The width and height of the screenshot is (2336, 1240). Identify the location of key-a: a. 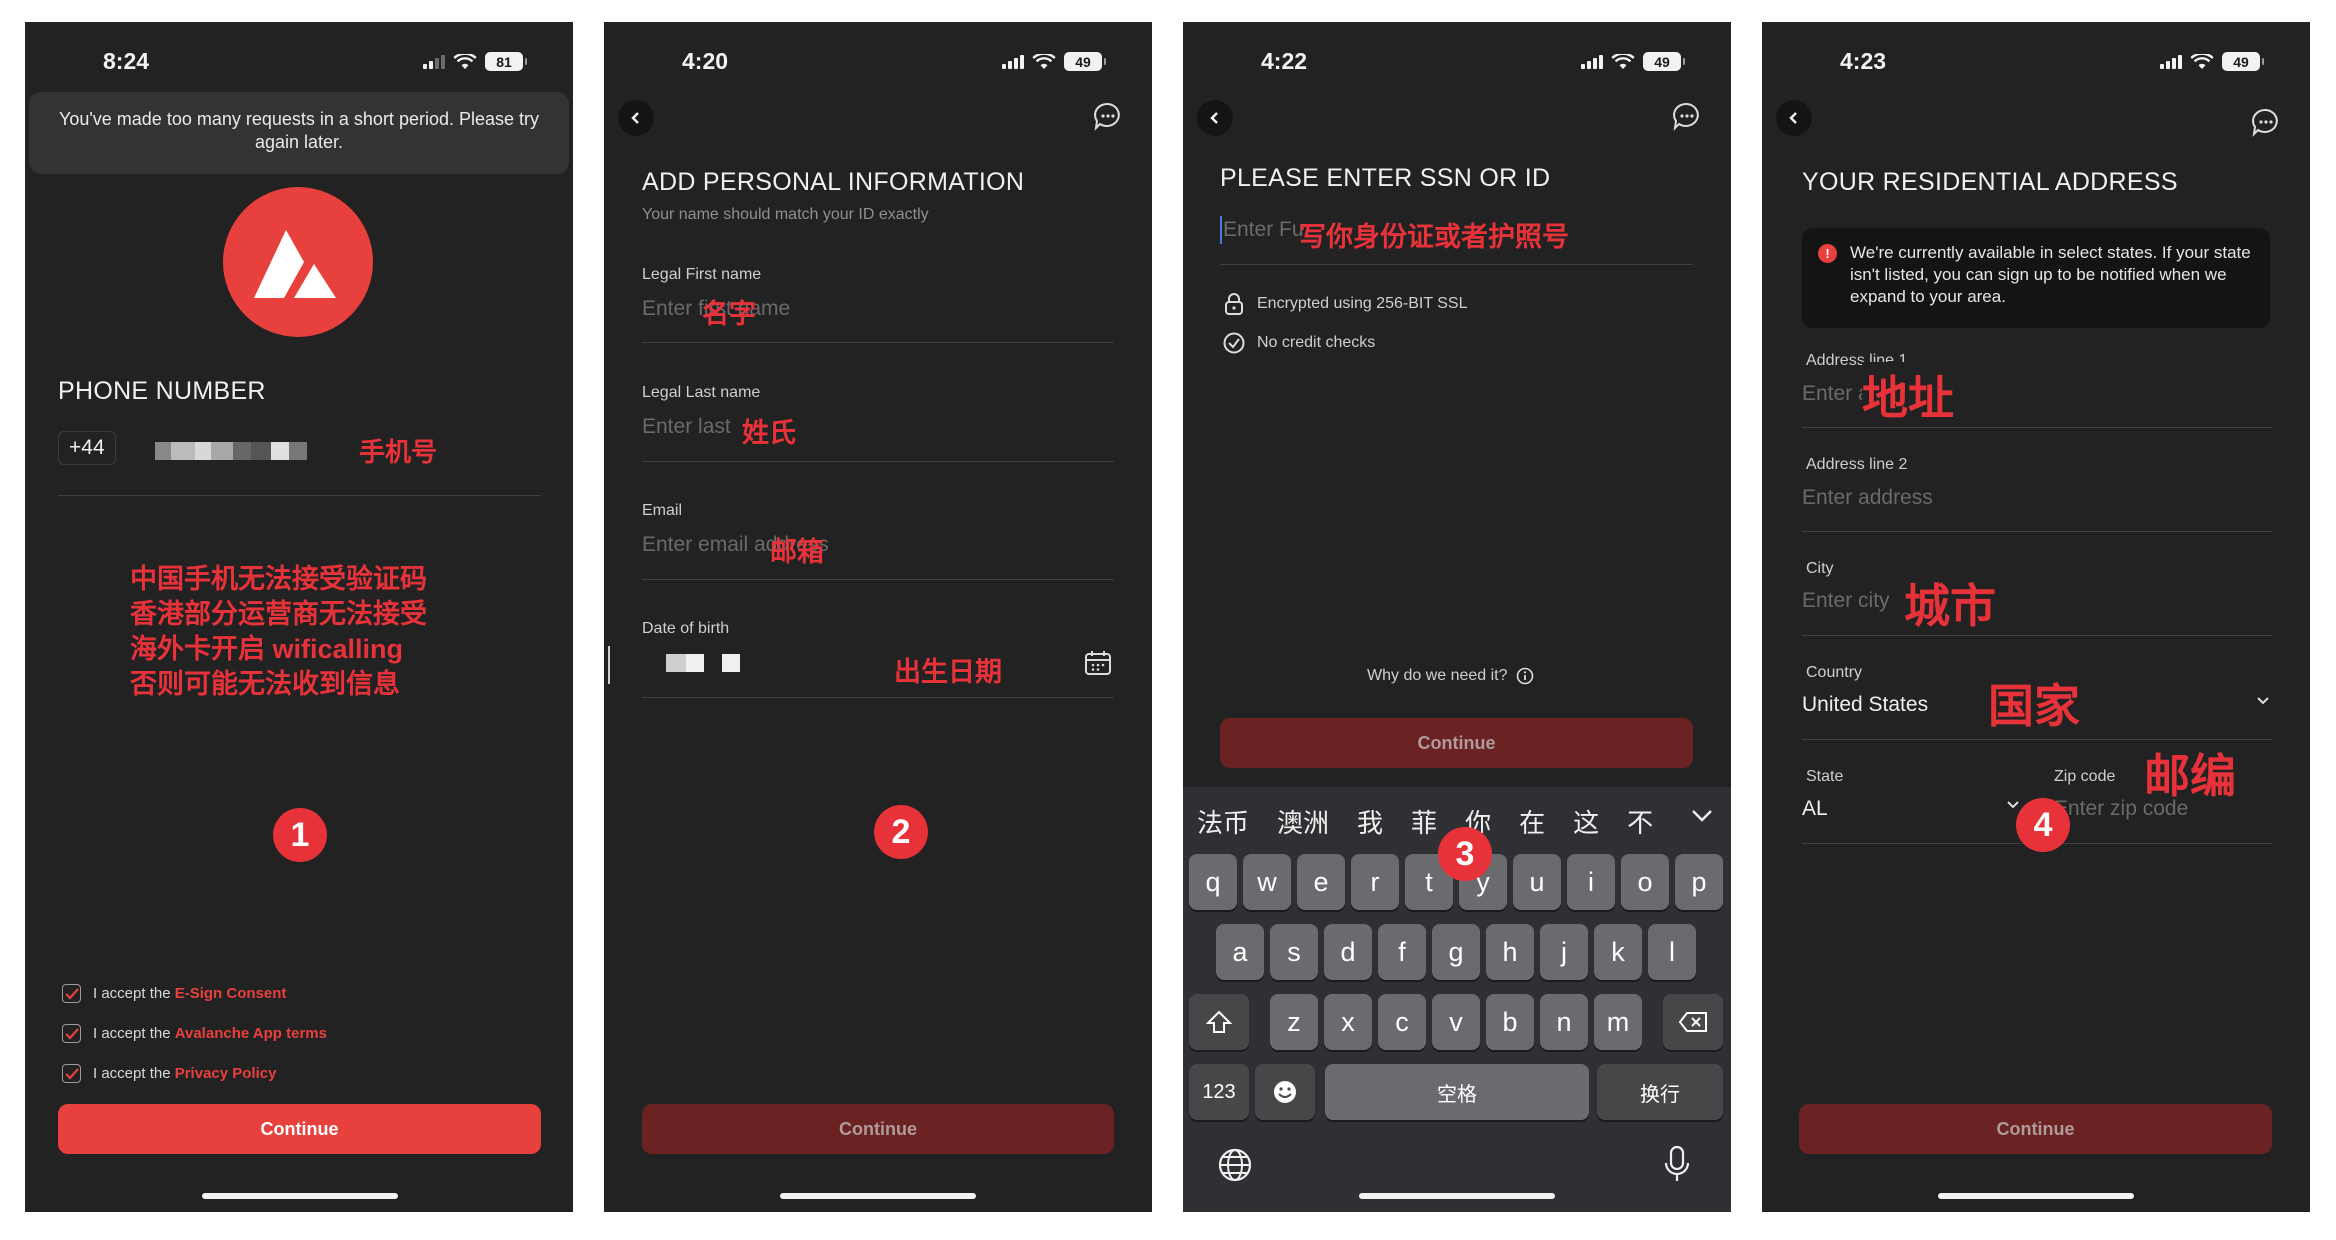
(1240, 952).